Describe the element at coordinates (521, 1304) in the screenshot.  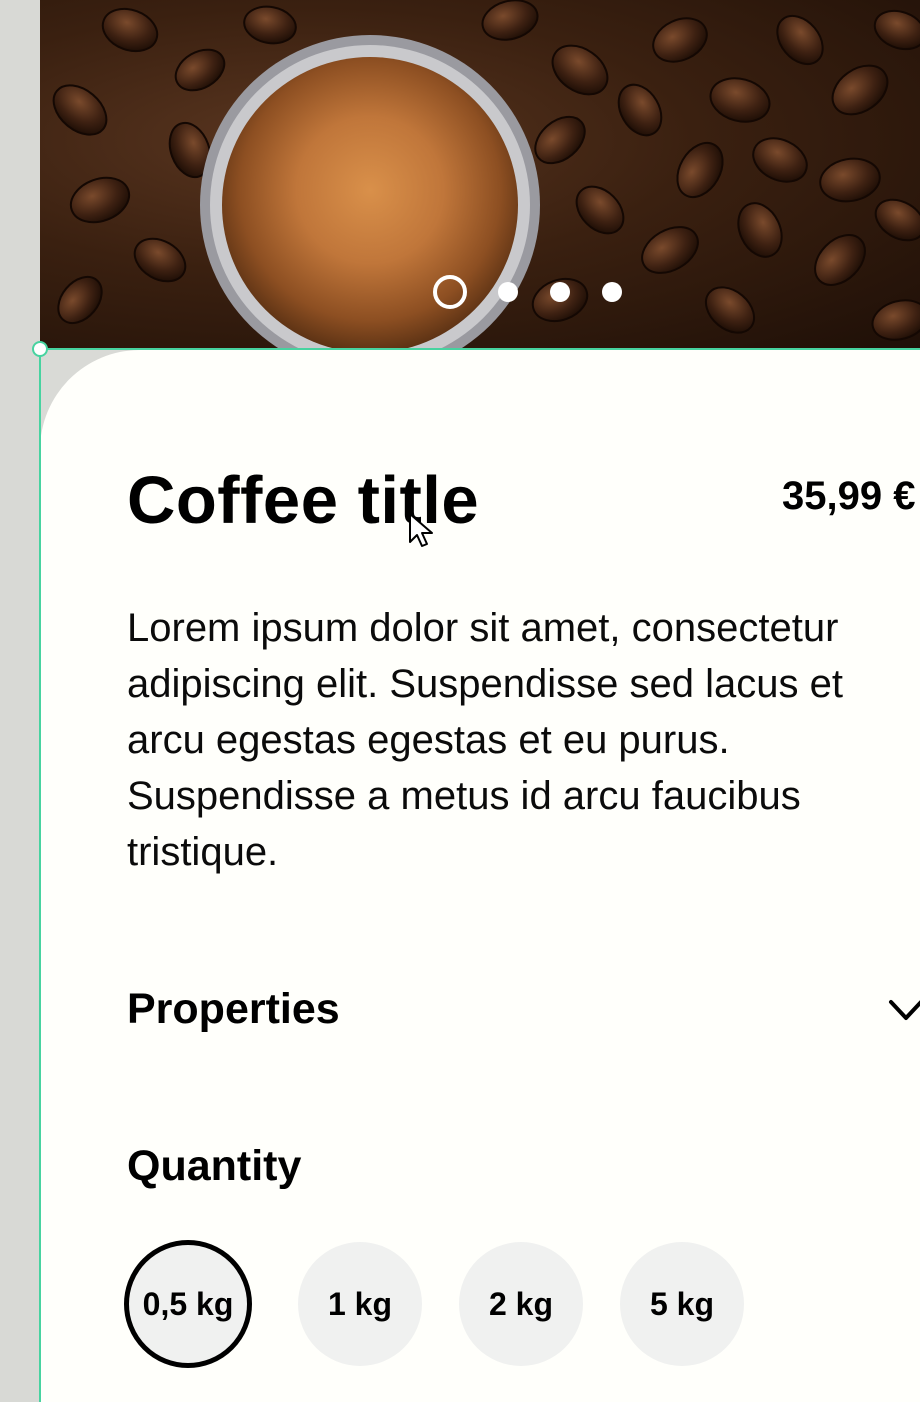
I see `quantity-option: 2 kg` at that location.